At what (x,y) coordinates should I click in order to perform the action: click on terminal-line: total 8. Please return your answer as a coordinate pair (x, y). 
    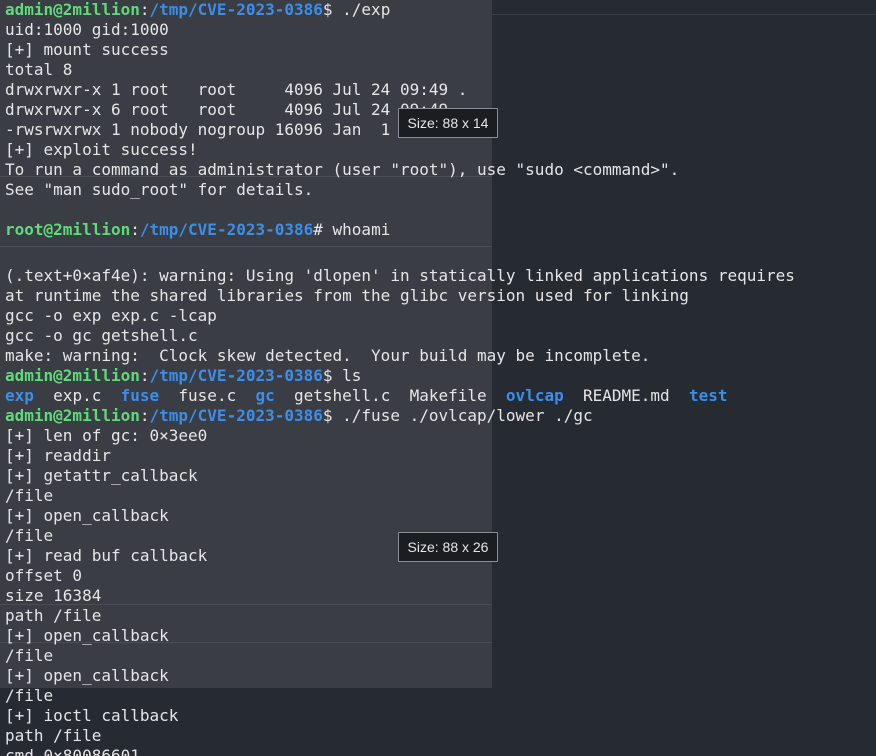
    Looking at the image, I should click on (440, 70).